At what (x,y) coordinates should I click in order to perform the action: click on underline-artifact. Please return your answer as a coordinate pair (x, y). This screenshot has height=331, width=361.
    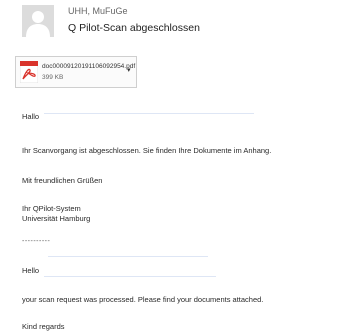
    Looking at the image, I should click on (130, 276).